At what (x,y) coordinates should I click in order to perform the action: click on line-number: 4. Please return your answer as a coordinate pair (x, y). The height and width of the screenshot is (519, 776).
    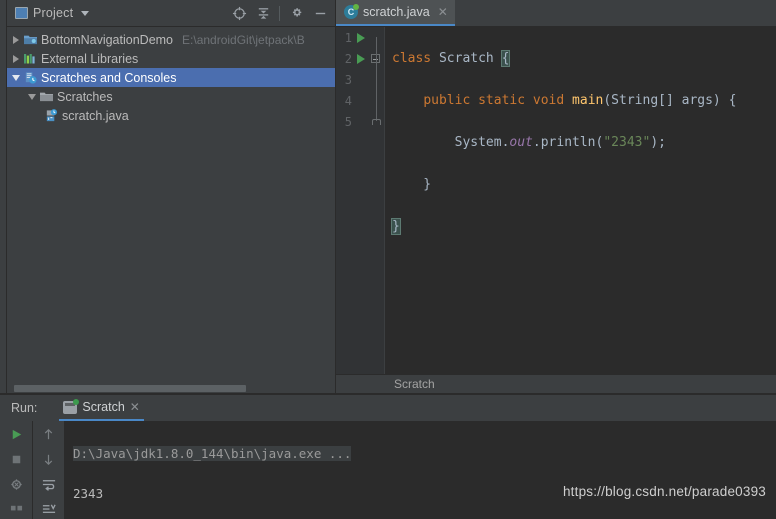
    Looking at the image, I should click on (348, 100).